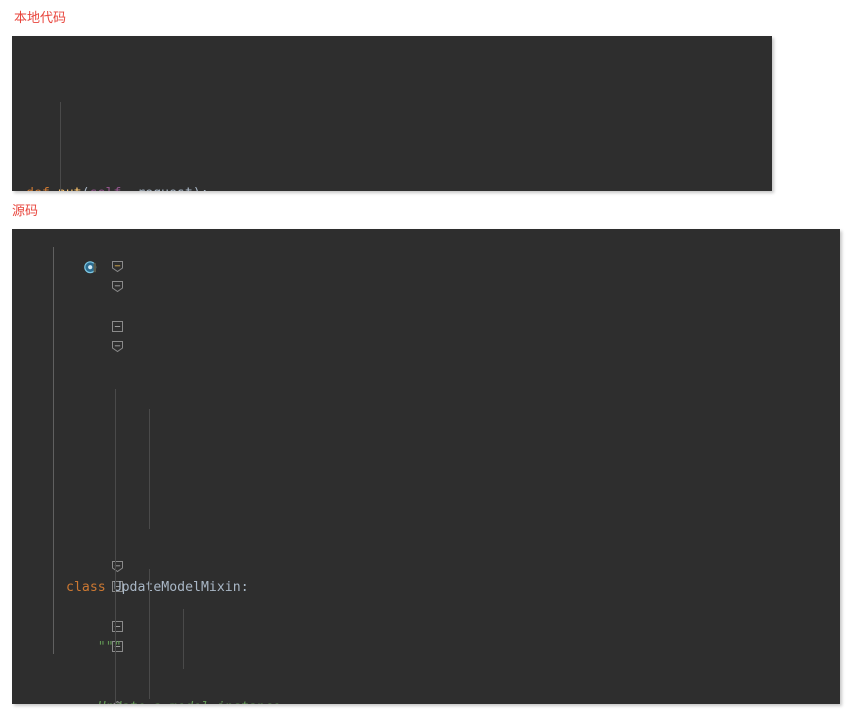  Describe the element at coordinates (67, 466) in the screenshot. I see `editor-gutter` at that location.